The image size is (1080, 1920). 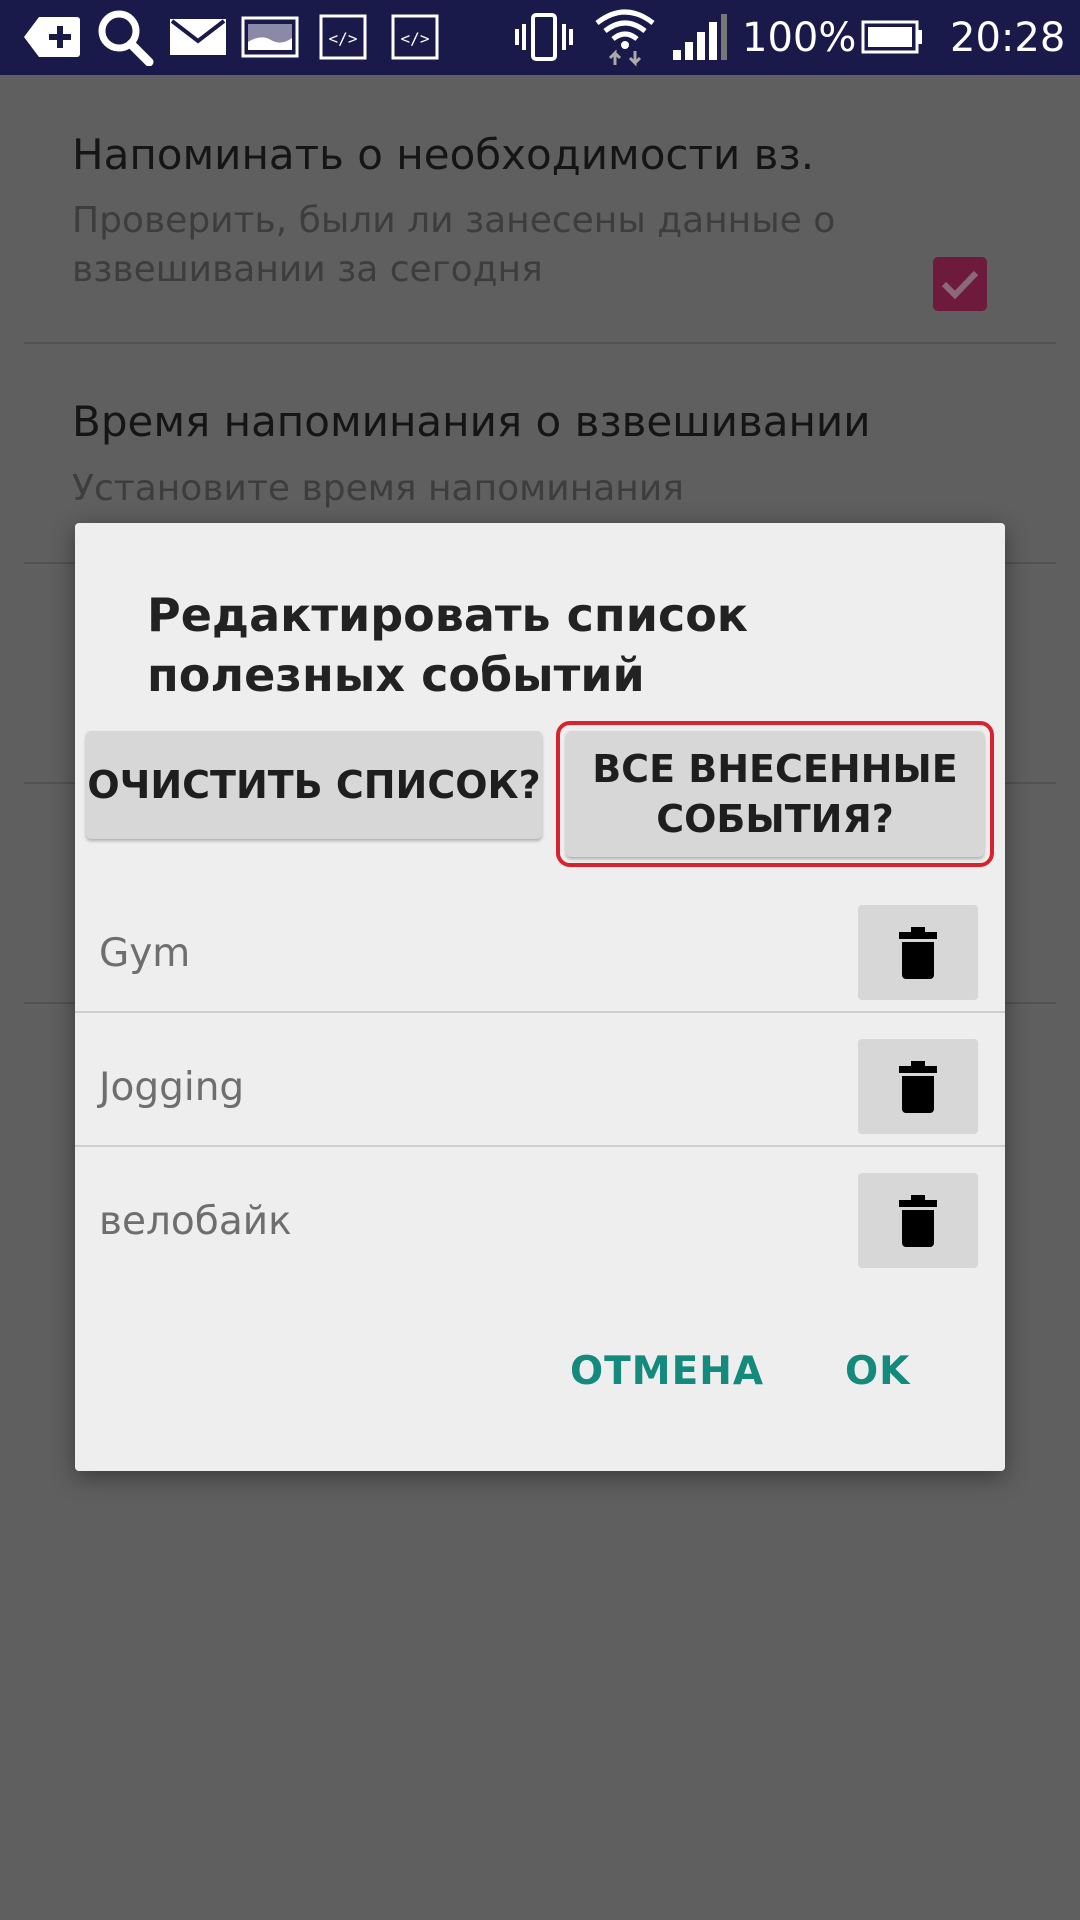 What do you see at coordinates (1008, 38) in the screenshot?
I see `clock: 20:28` at bounding box center [1008, 38].